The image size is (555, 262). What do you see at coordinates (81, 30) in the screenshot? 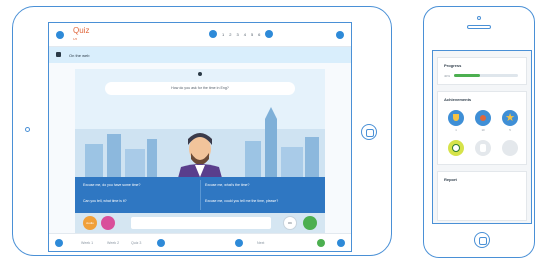
I see `page-title: Quiz` at bounding box center [81, 30].